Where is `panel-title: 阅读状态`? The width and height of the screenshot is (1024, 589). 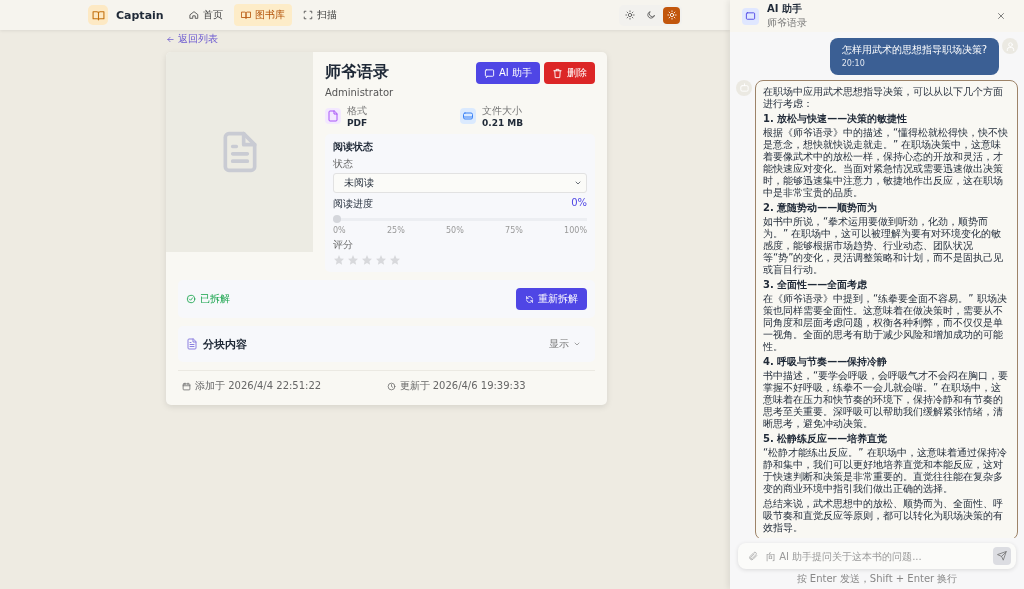 panel-title: 阅读状态 is located at coordinates (353, 147).